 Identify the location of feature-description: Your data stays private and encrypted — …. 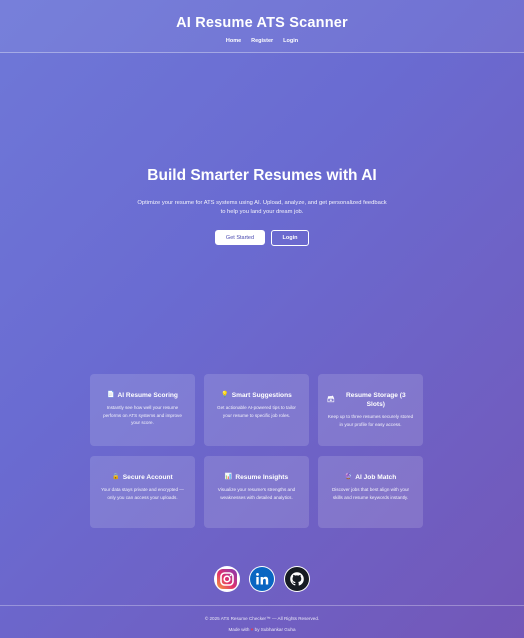
(142, 493).